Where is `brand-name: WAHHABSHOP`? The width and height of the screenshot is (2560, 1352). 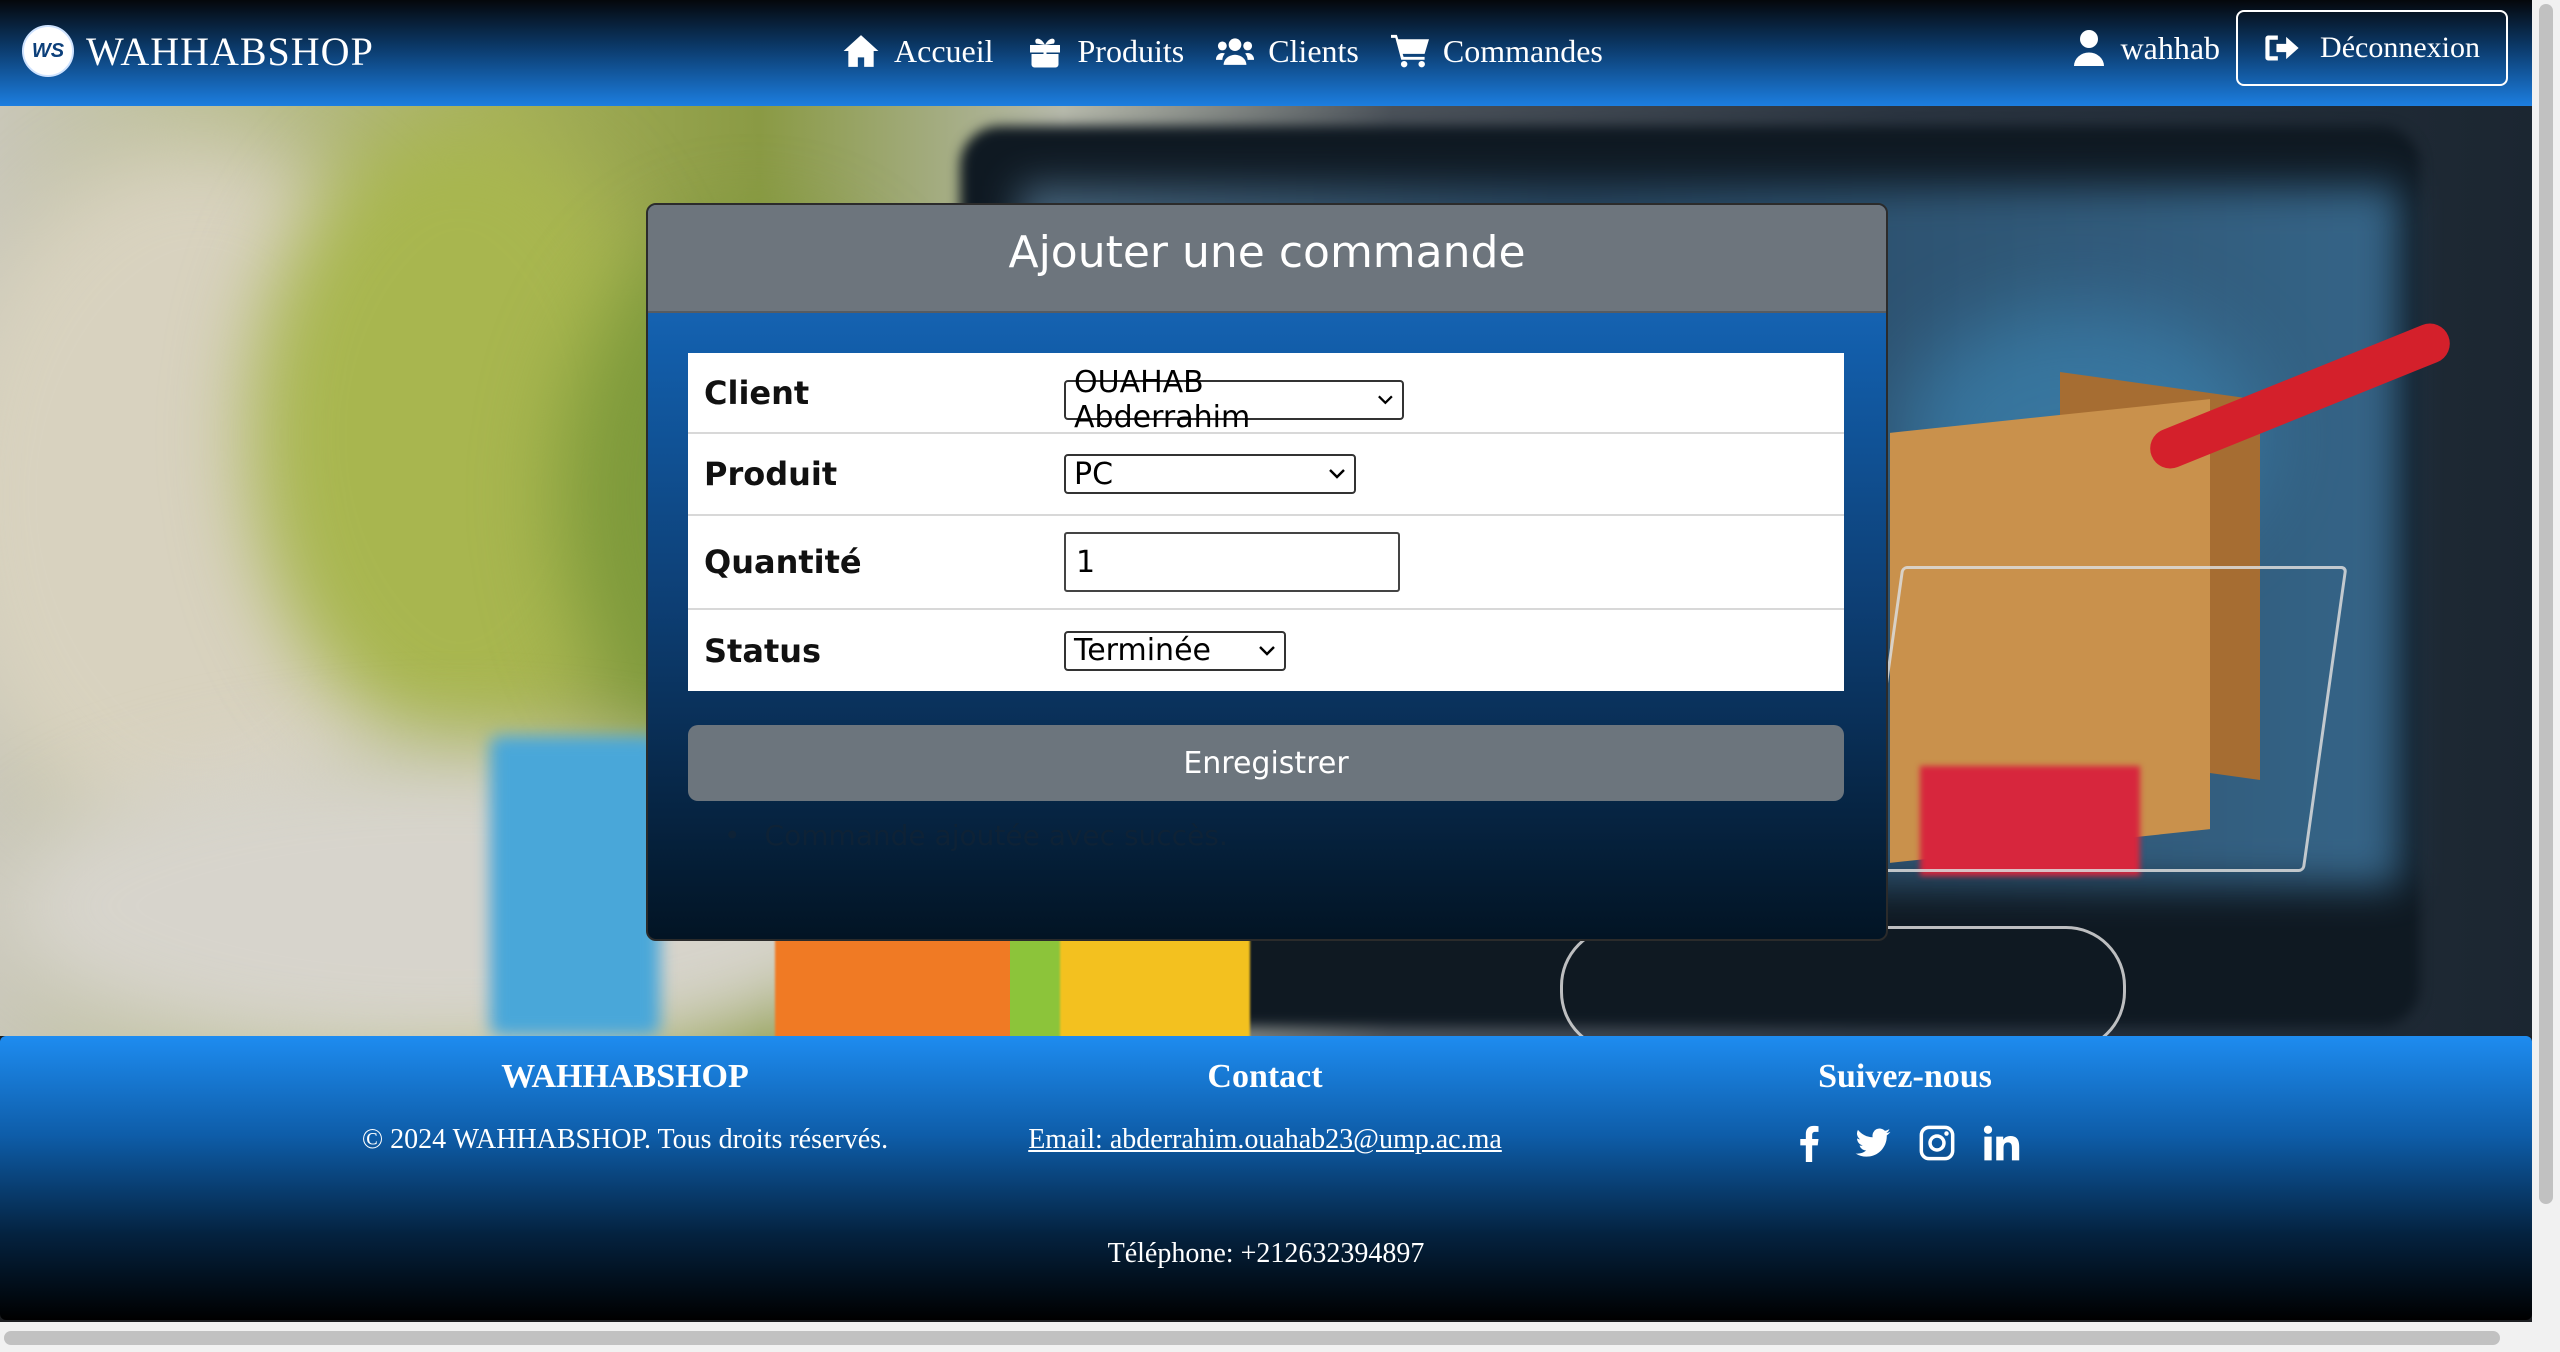
brand-name: WAHHABSHOP is located at coordinates (230, 51).